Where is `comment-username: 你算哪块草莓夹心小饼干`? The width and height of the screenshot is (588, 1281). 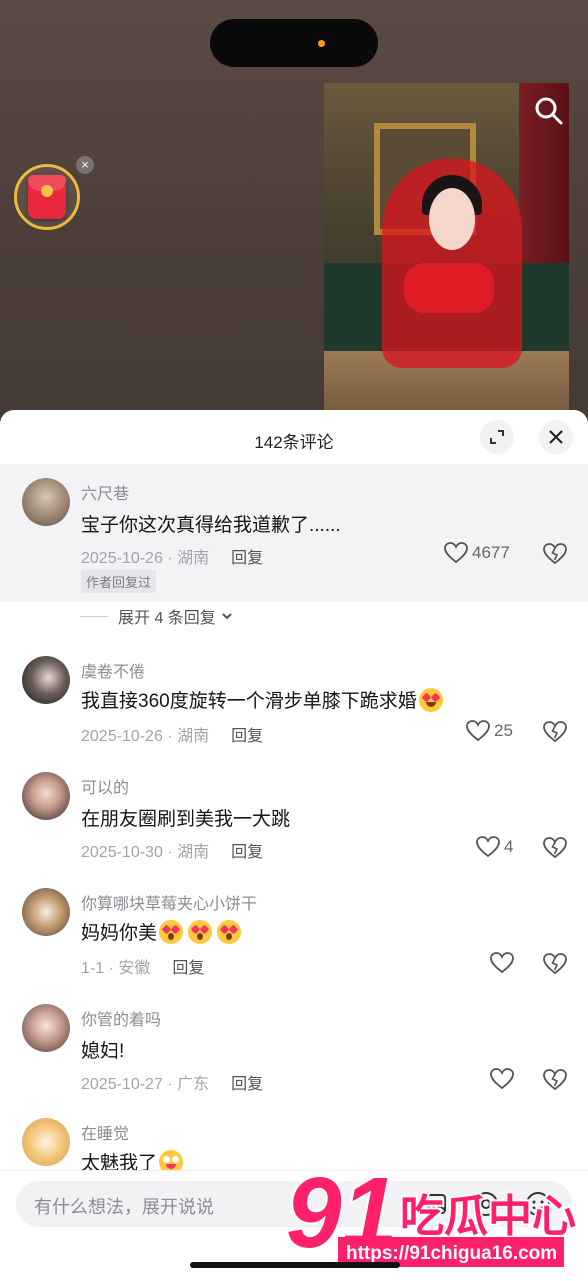 comment-username: 你算哪块草莓夹心小饼干 is located at coordinates (169, 902).